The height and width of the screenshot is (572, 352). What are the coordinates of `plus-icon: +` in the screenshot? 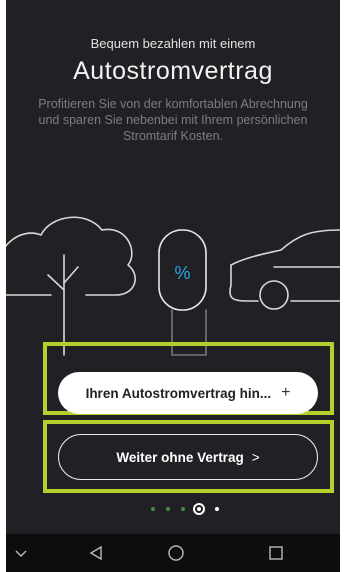 It's located at (286, 392).